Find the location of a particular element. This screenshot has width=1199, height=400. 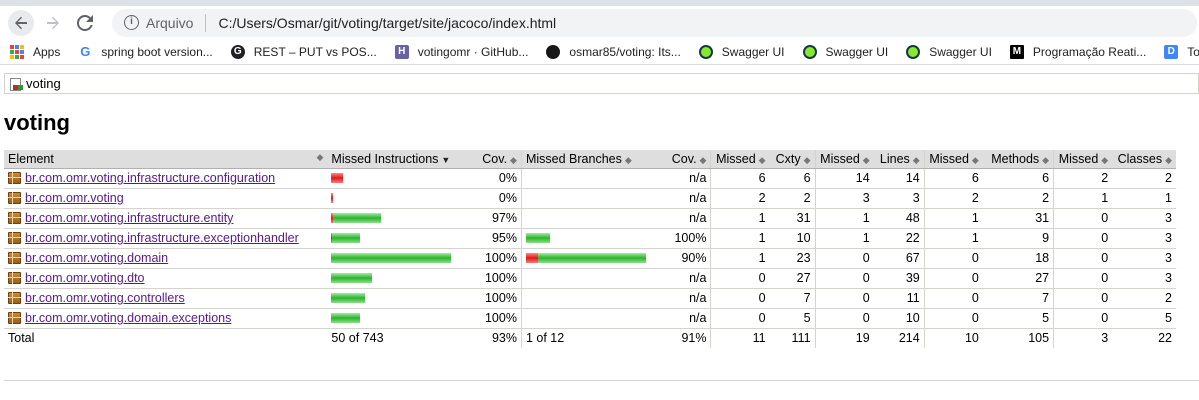

header-cxty-missed: Missed ◆ is located at coordinates (740, 159).